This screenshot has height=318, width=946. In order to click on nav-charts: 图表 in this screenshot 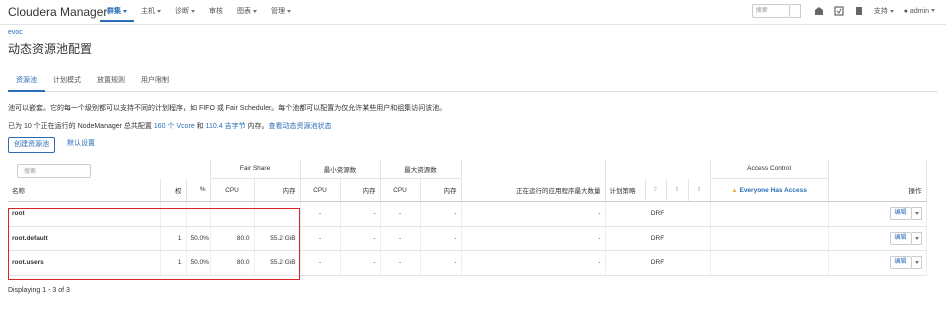, I will do `click(247, 12)`.